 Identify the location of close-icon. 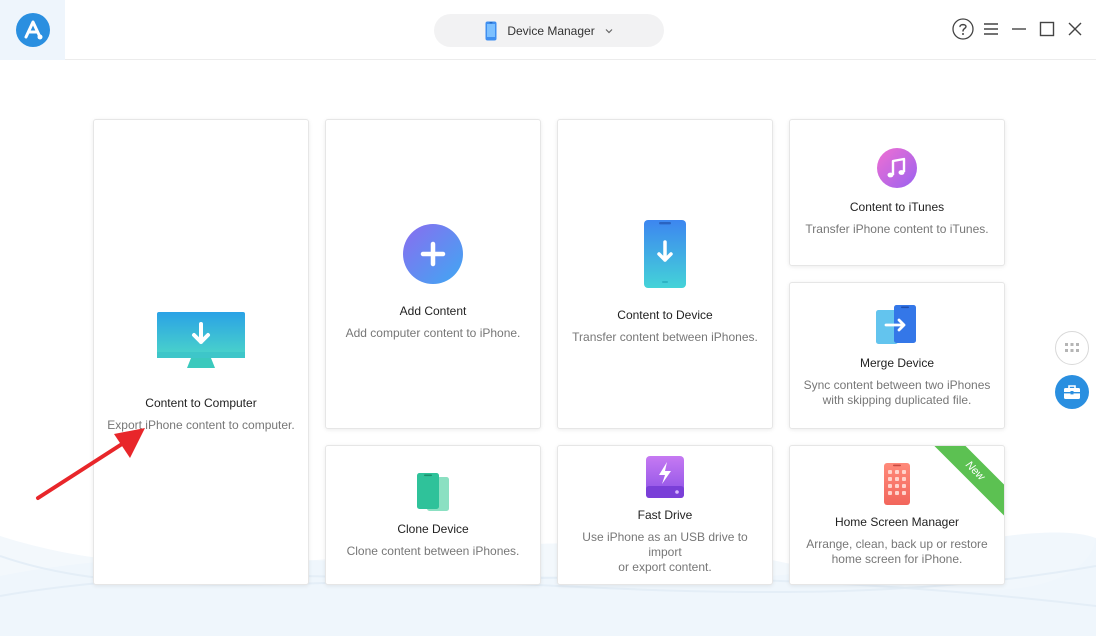
(1075, 29).